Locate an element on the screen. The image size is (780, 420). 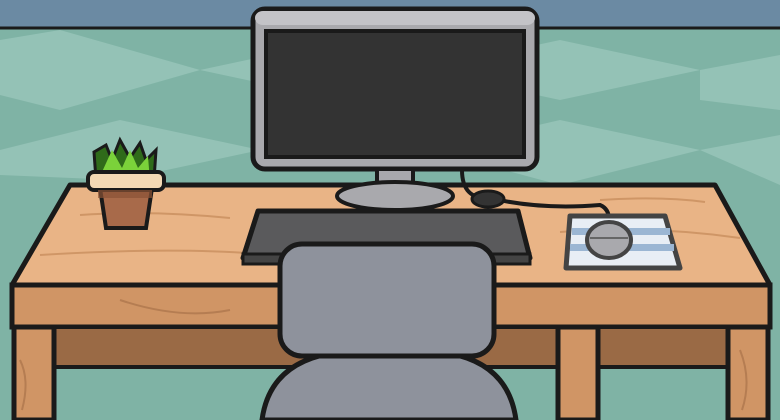
chair-backrest is located at coordinates (387, 300).